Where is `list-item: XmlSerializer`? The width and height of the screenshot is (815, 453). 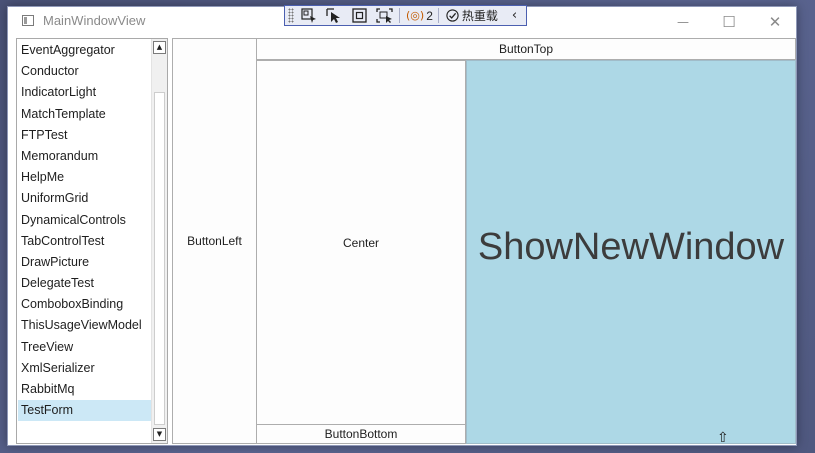 list-item: XmlSerializer is located at coordinates (84, 368).